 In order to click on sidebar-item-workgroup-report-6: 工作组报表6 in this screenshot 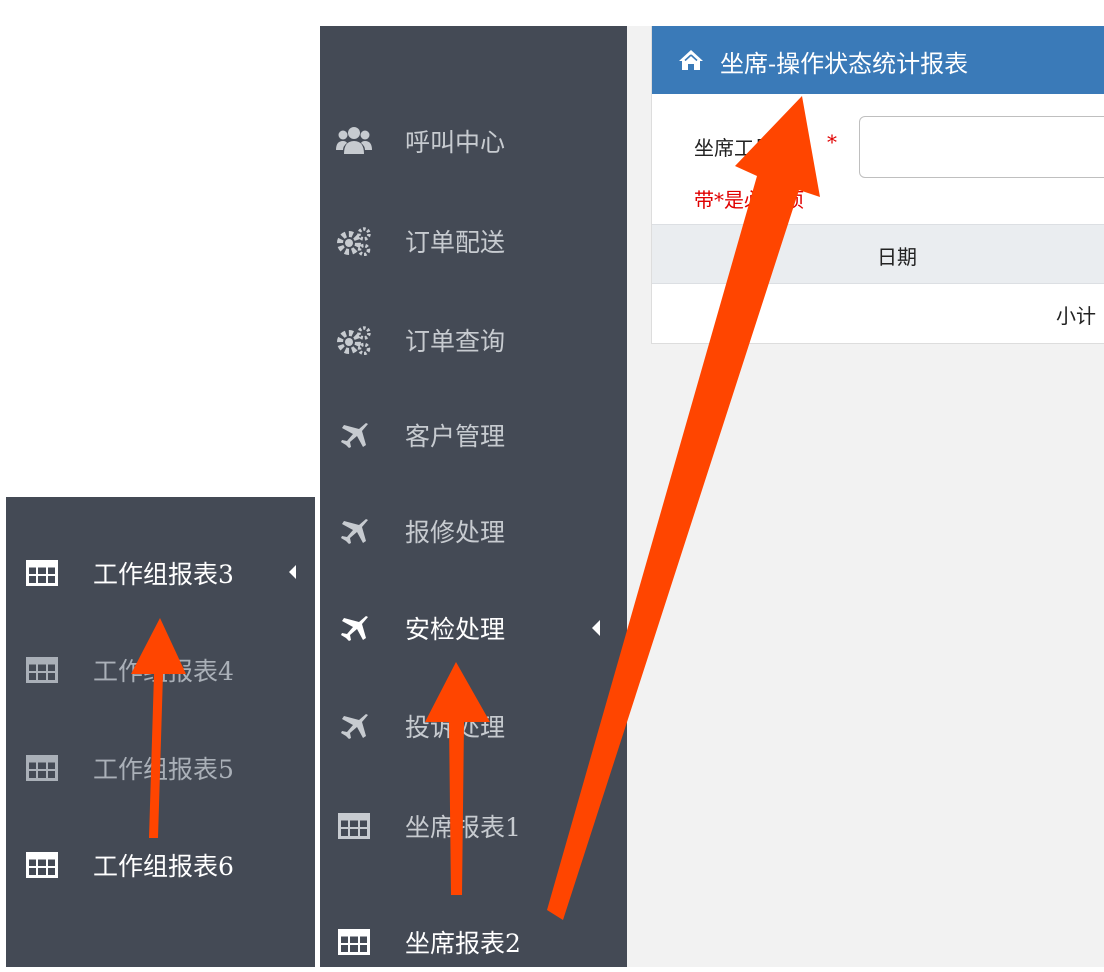, I will do `click(160, 865)`.